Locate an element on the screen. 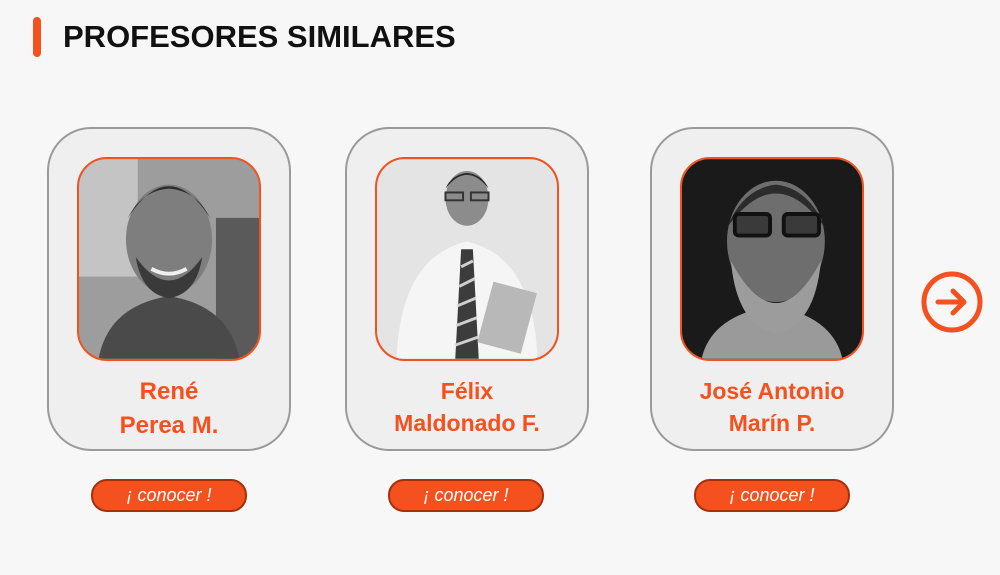 This screenshot has width=1000, height=575. professor-first-name: José Antonio is located at coordinates (772, 391).